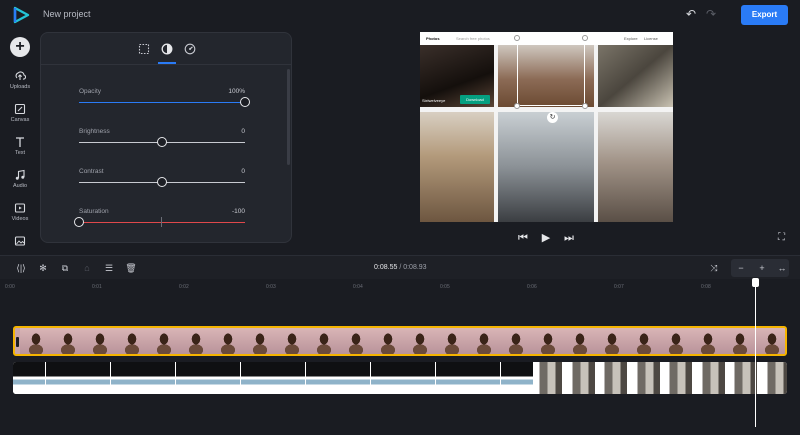  I want to click on panel-scrollbar, so click(288, 117).